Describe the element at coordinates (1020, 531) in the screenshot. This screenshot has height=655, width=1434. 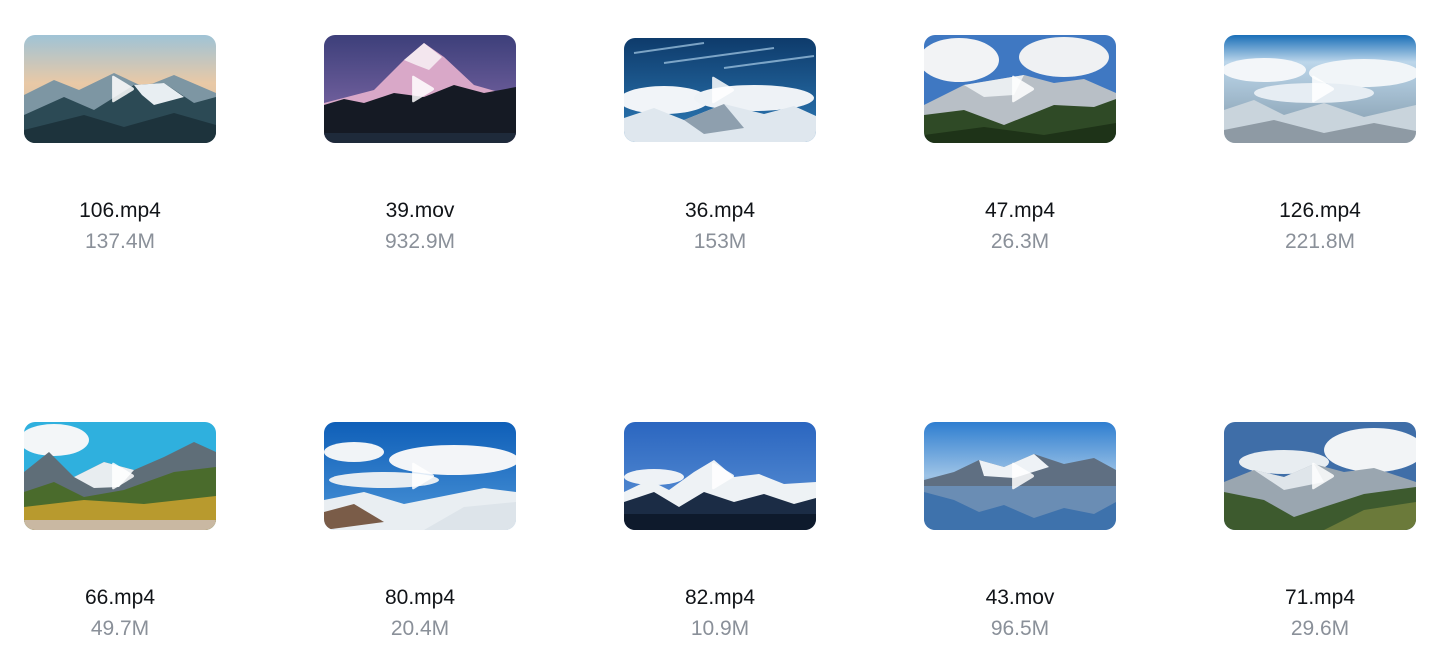
I see `video-card: 43.mov 96.5M` at that location.